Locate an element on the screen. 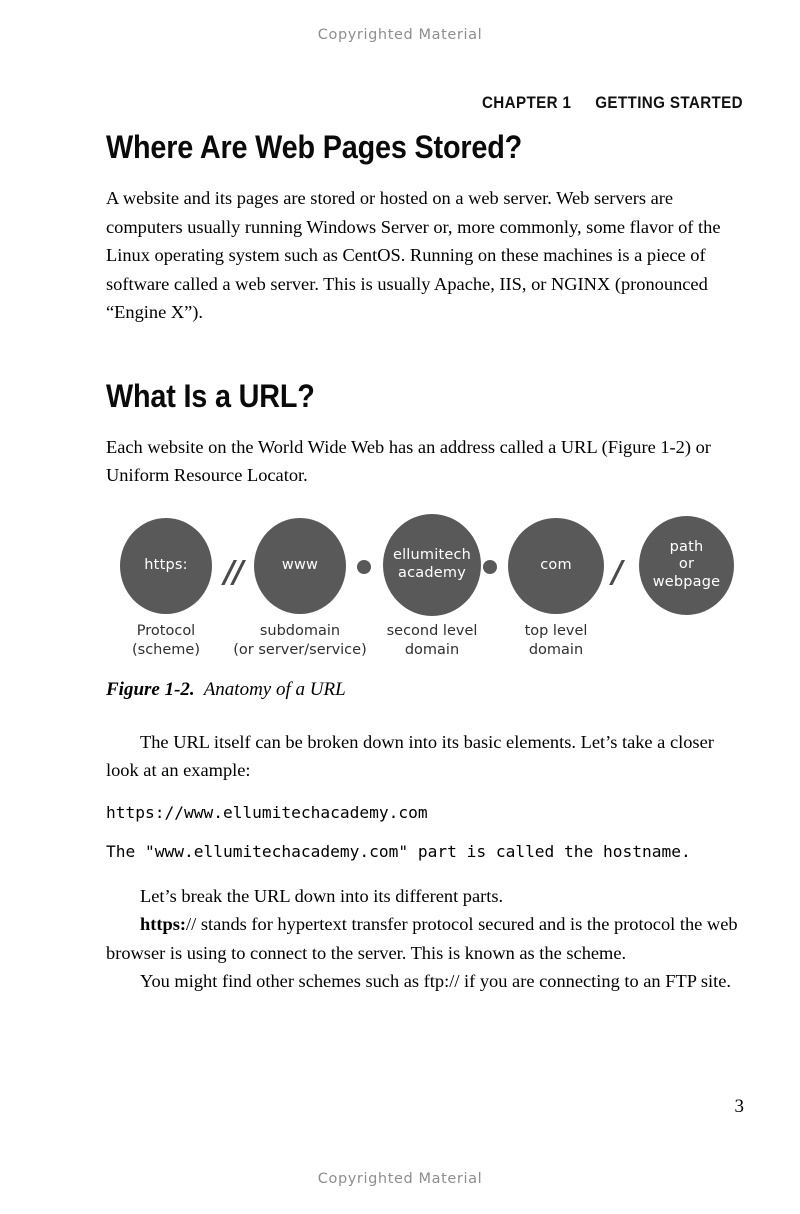 Image resolution: width=800 pixels, height=1214 pixels. running-head: CHAPTER 1 GETTING STARTED is located at coordinates (450, 103).